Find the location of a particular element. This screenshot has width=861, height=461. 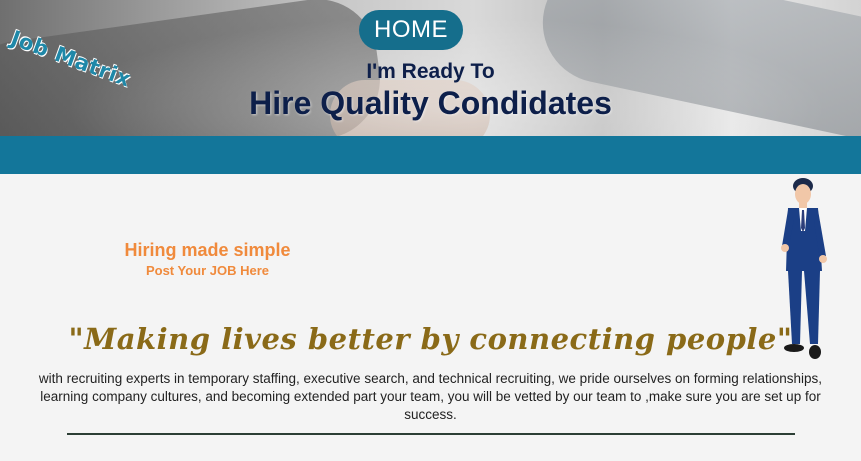

post-job-link: Post Your JOB Here is located at coordinates (207, 270).